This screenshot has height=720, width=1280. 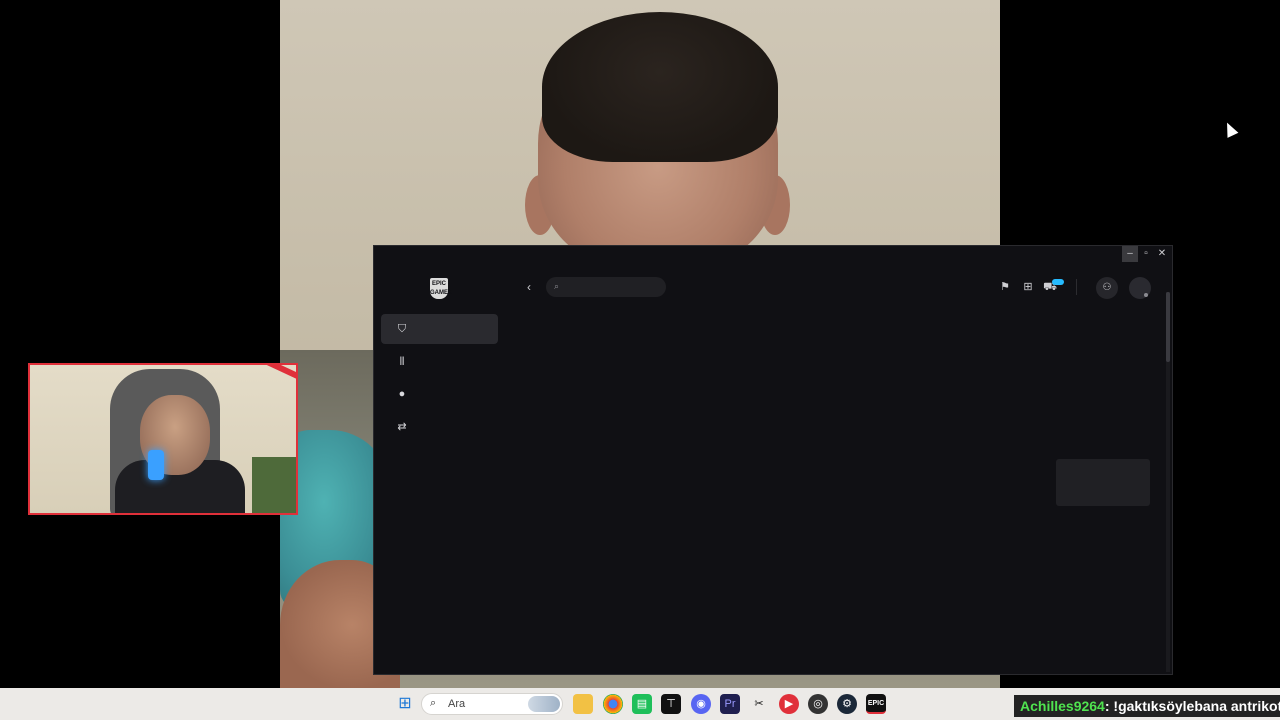 What do you see at coordinates (439, 427) in the screenshot?
I see `sidebar-item-link: ⇄` at bounding box center [439, 427].